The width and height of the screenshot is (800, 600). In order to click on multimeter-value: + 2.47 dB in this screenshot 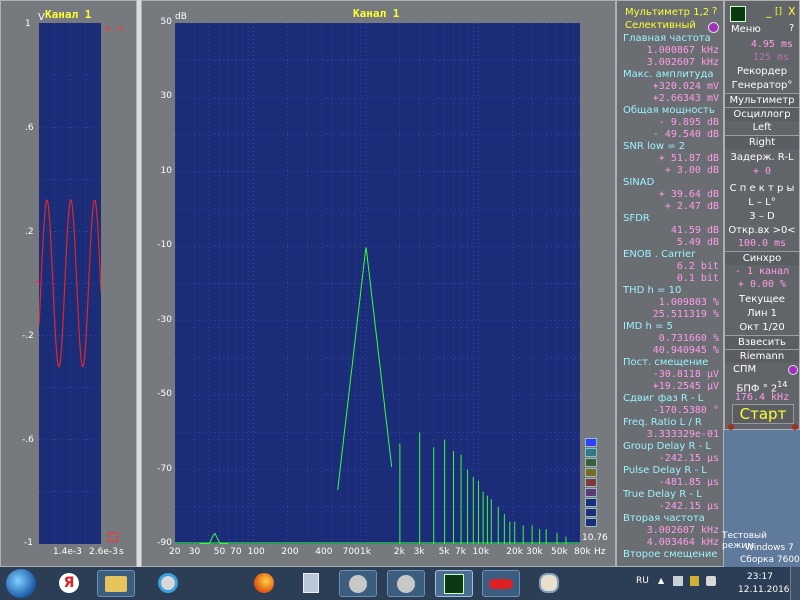, I will do `click(691, 206)`.